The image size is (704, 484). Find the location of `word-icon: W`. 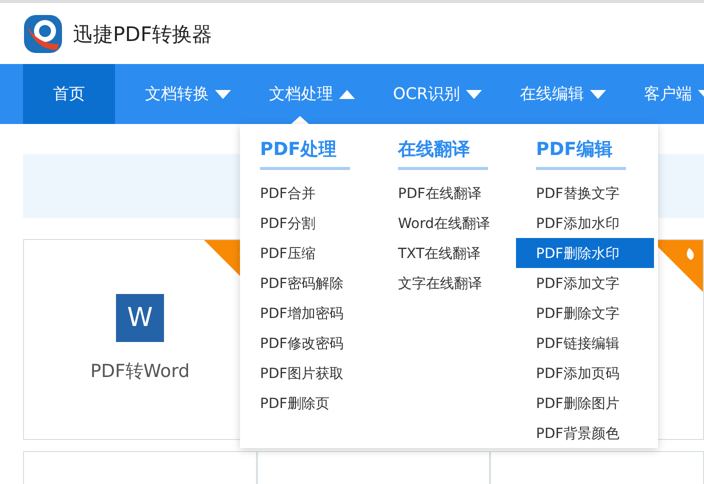

word-icon: W is located at coordinates (140, 318).